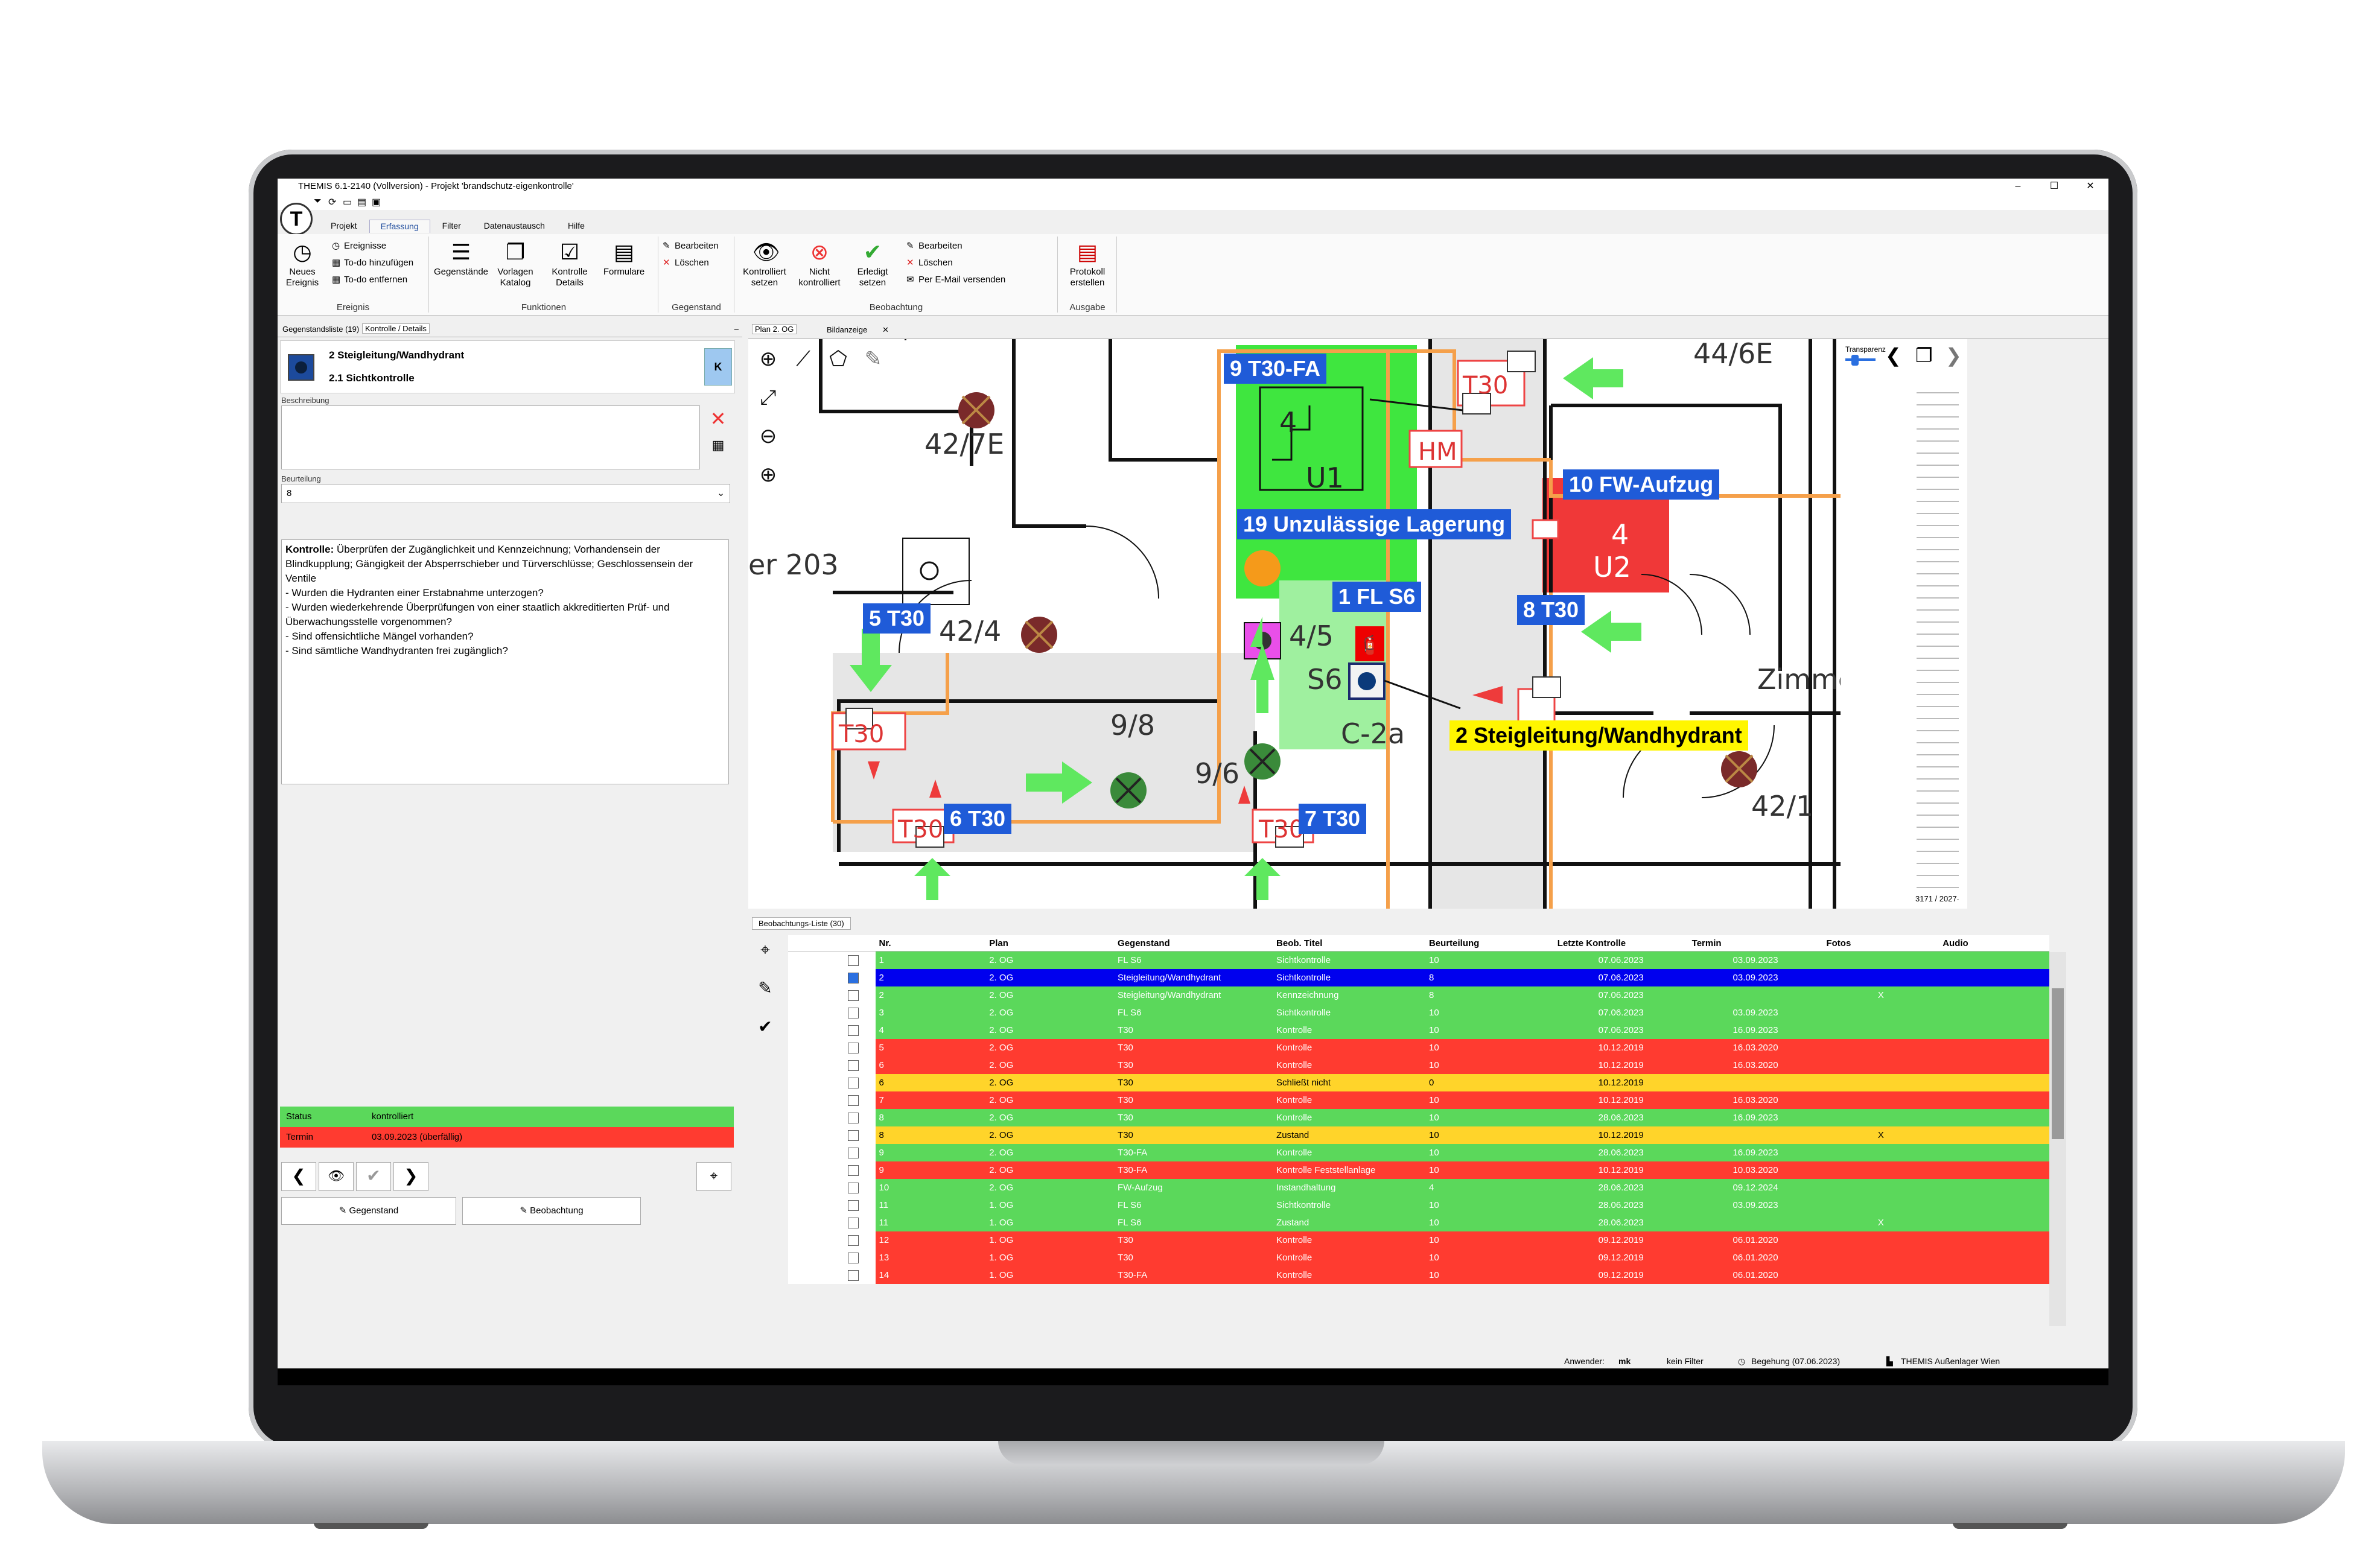  I want to click on eye-icon: 👁, so click(337, 1176).